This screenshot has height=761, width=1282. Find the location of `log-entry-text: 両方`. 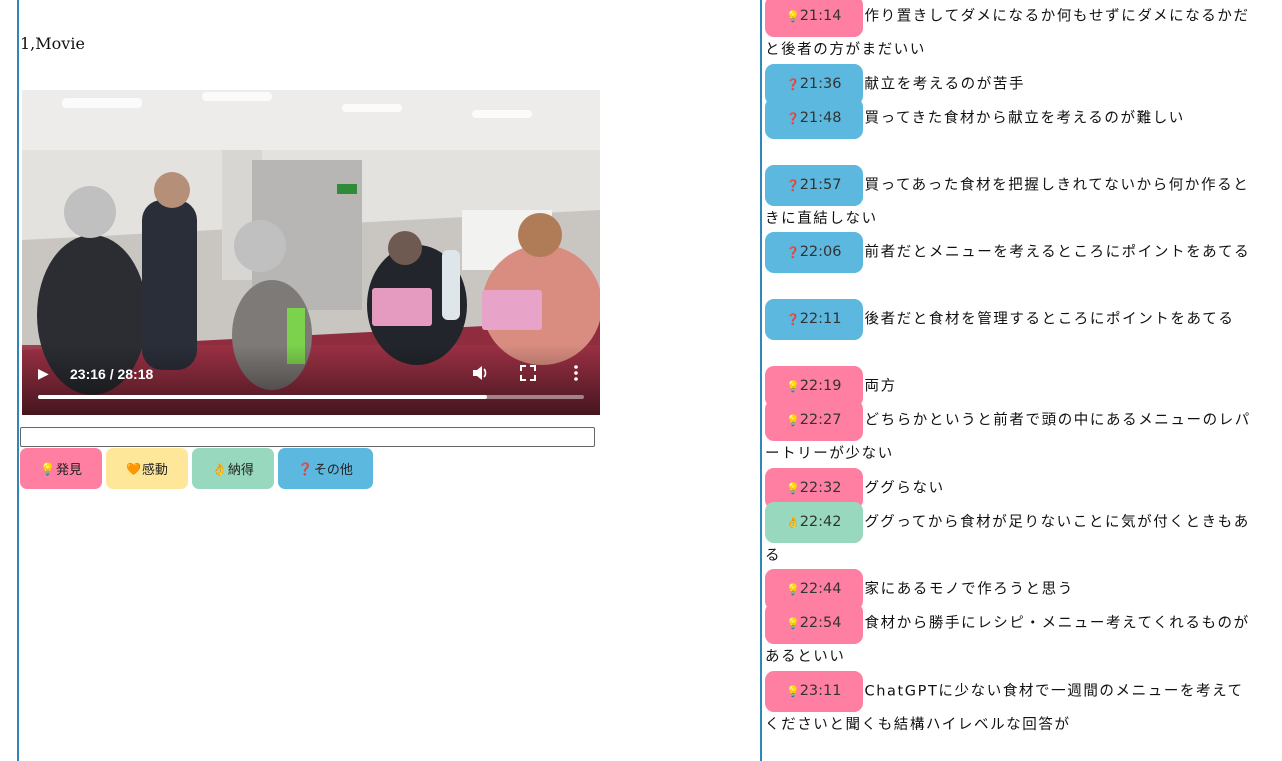

log-entry-text: 両方 is located at coordinates (880, 386).